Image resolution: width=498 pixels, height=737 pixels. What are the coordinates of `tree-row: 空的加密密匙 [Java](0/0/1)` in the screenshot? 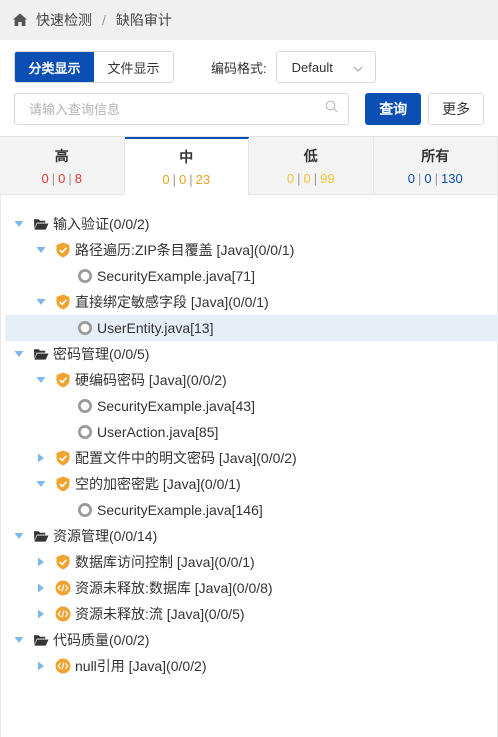 It's located at (251, 484).